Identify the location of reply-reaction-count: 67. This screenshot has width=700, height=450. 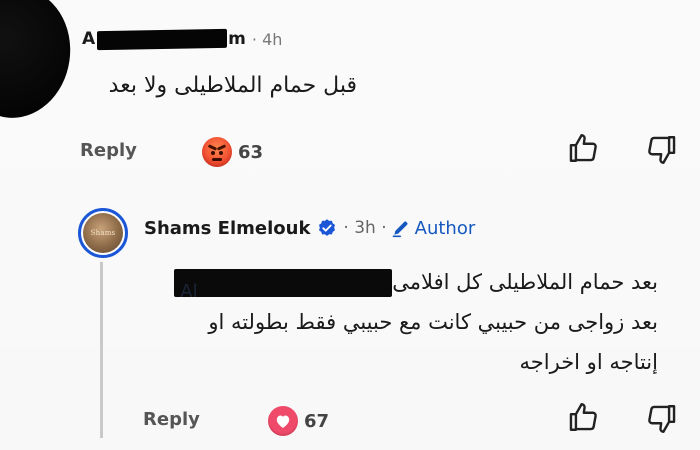
(317, 421).